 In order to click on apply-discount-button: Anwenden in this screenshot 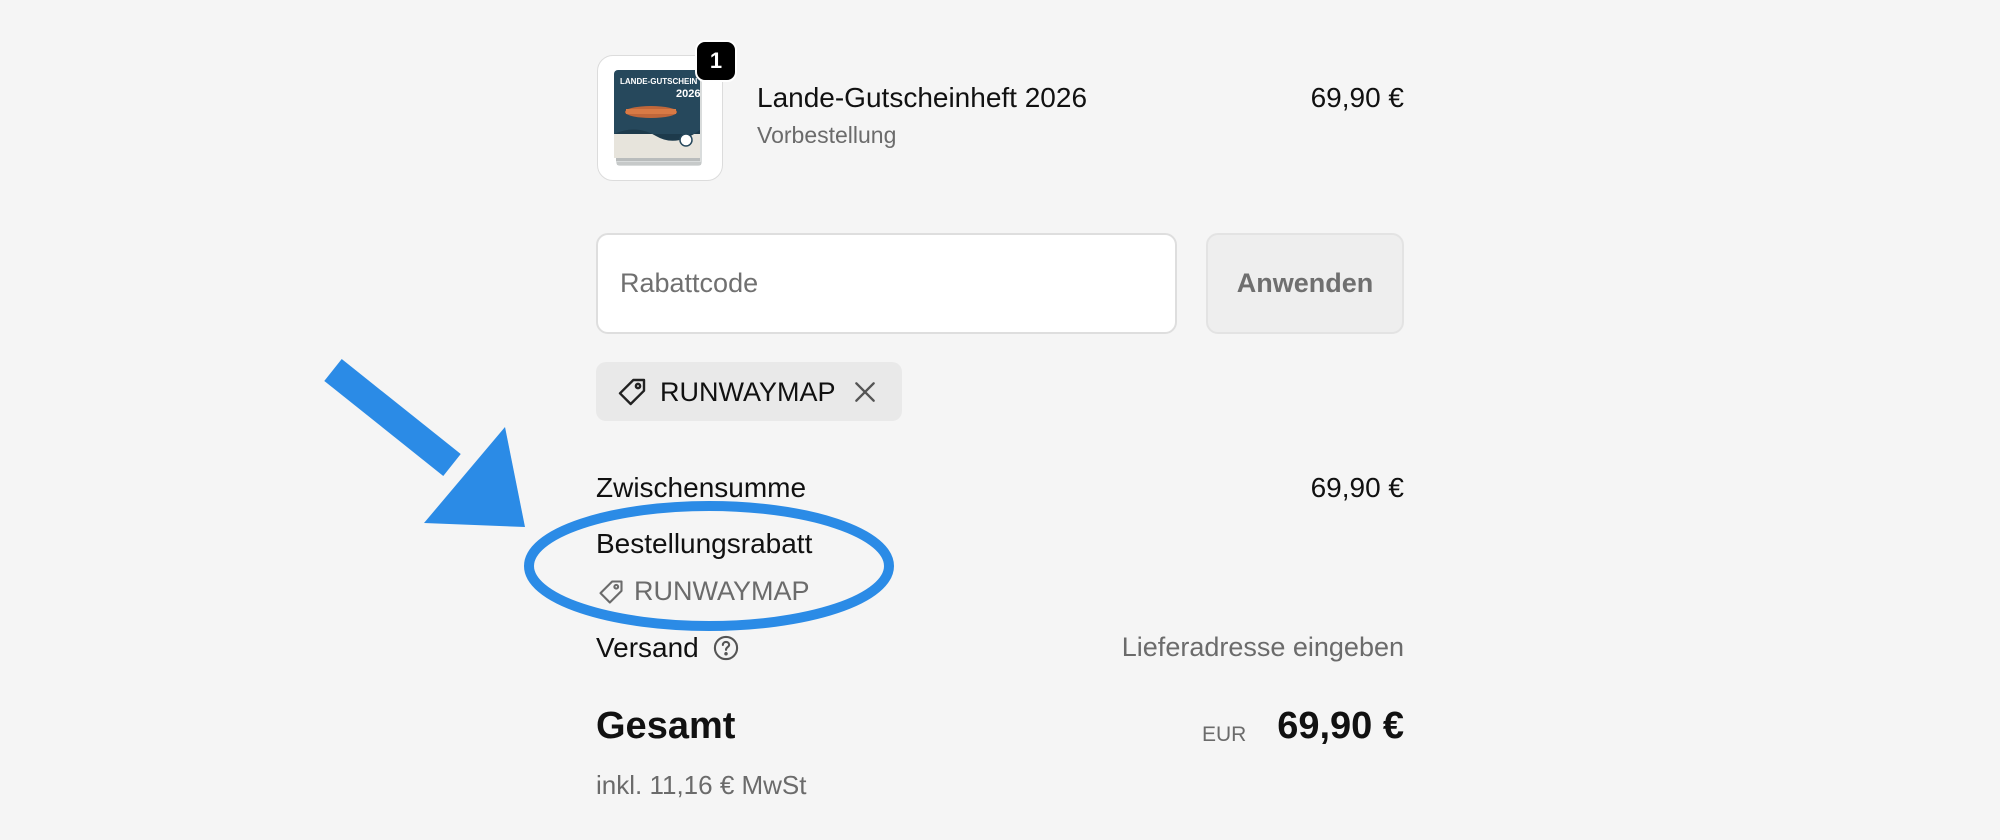, I will do `click(1305, 283)`.